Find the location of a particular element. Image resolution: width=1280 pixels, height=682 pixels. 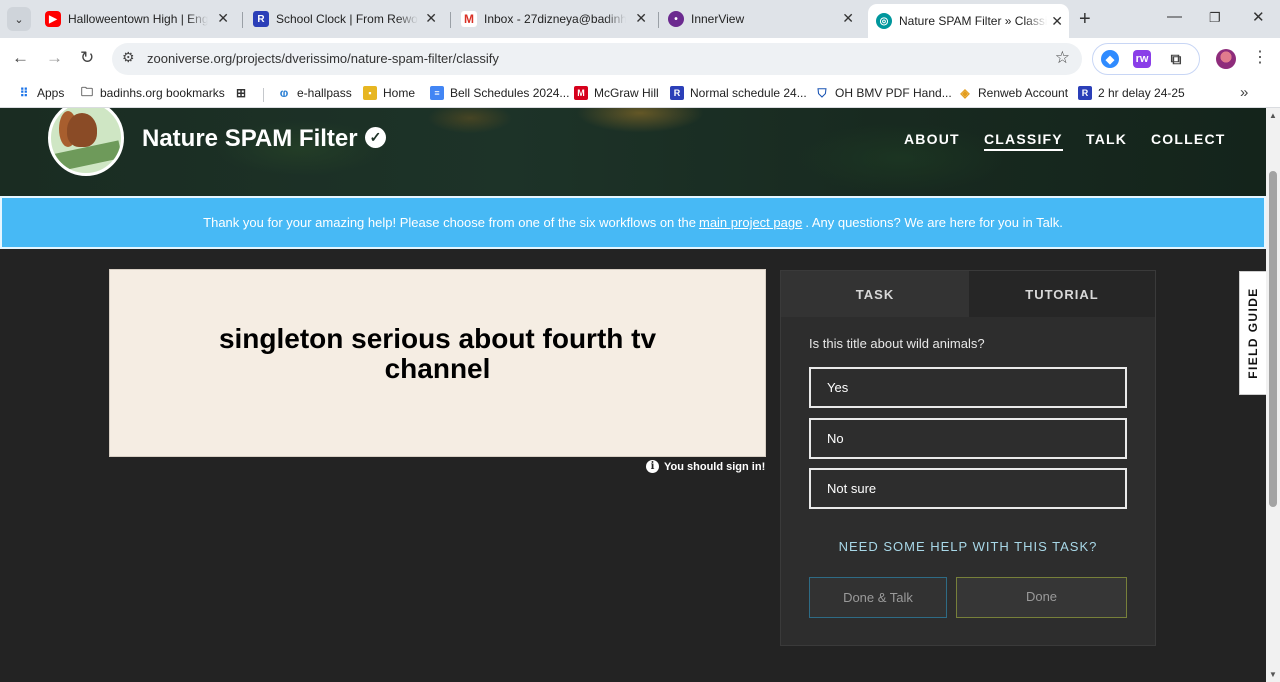

squirrel-icon is located at coordinates (82, 130).